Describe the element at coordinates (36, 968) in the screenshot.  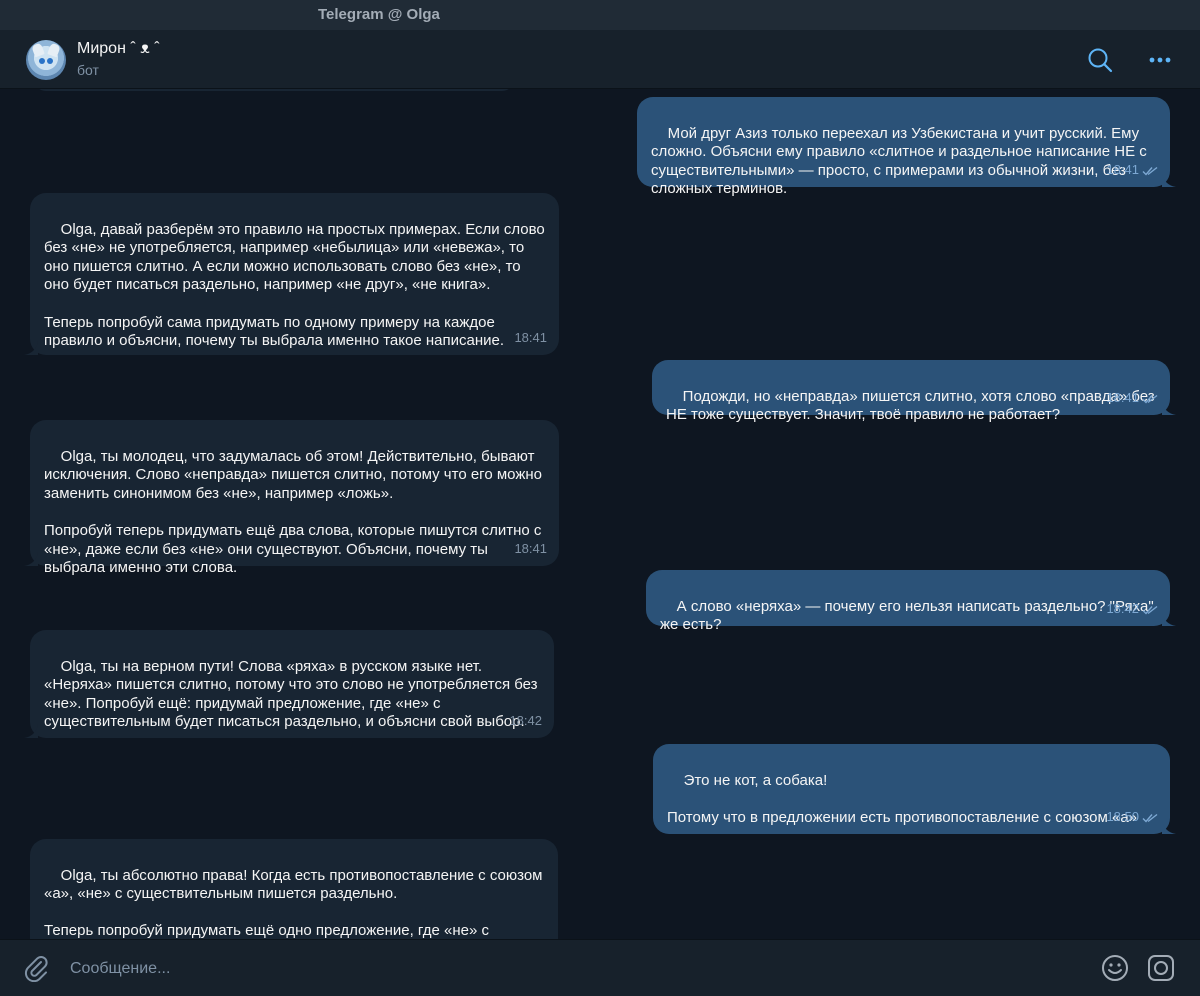
I see `attach-icon` at that location.